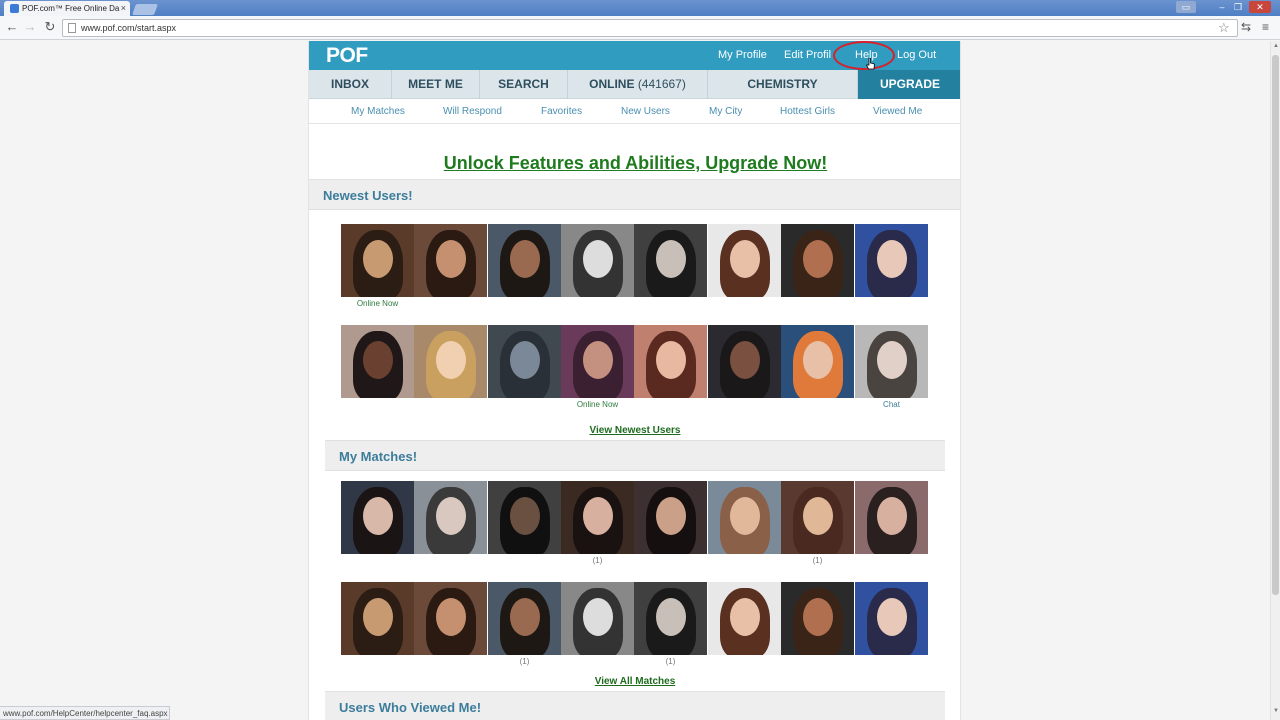  Describe the element at coordinates (725, 111) in the screenshot. I see `subnav-my-city: My City` at that location.